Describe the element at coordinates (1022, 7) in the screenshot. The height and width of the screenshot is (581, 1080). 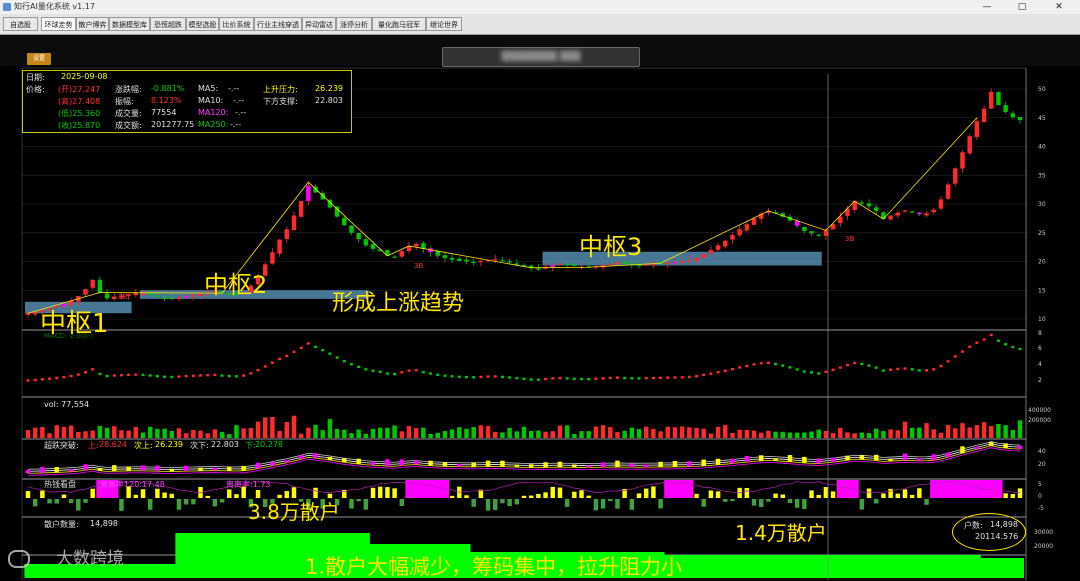
I see `maximize-button: ▢` at that location.